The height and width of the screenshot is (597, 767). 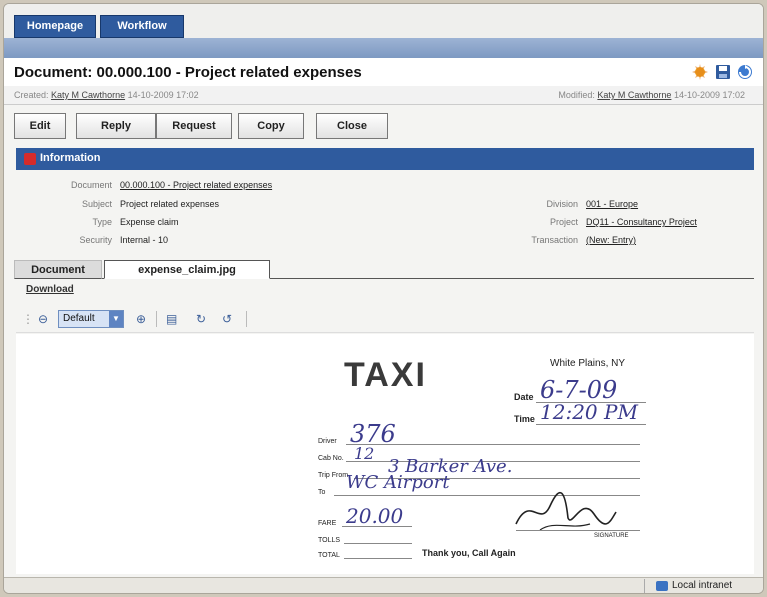 I want to click on status-bar: Local intranet, so click(x=383, y=585).